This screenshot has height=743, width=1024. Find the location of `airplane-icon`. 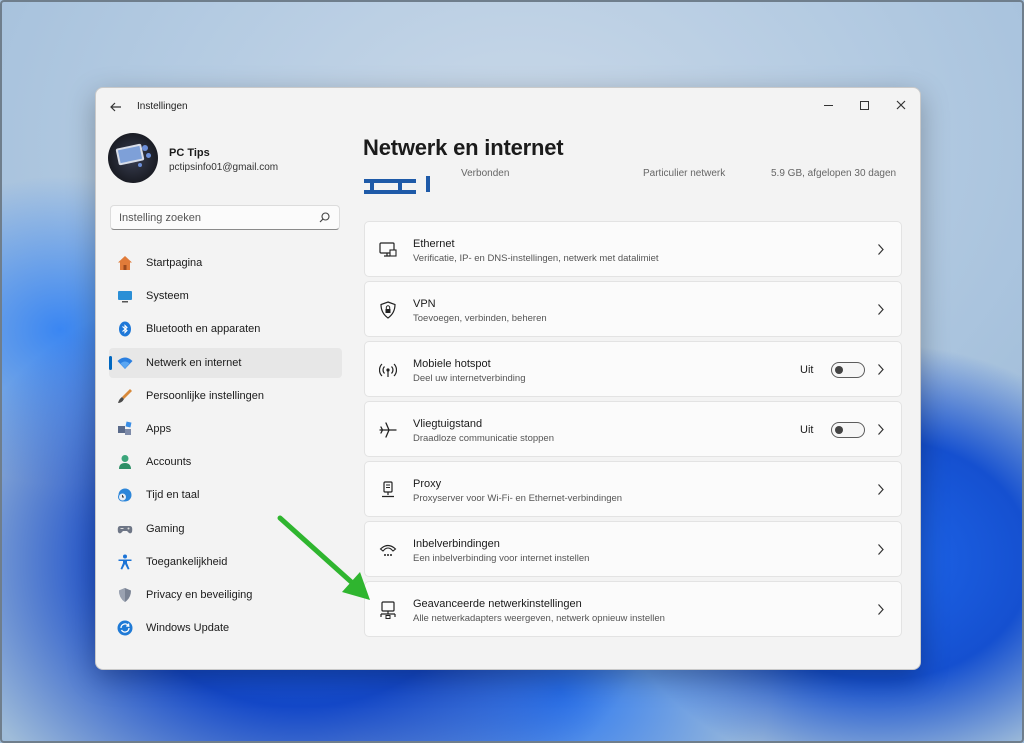

airplane-icon is located at coordinates (388, 430).